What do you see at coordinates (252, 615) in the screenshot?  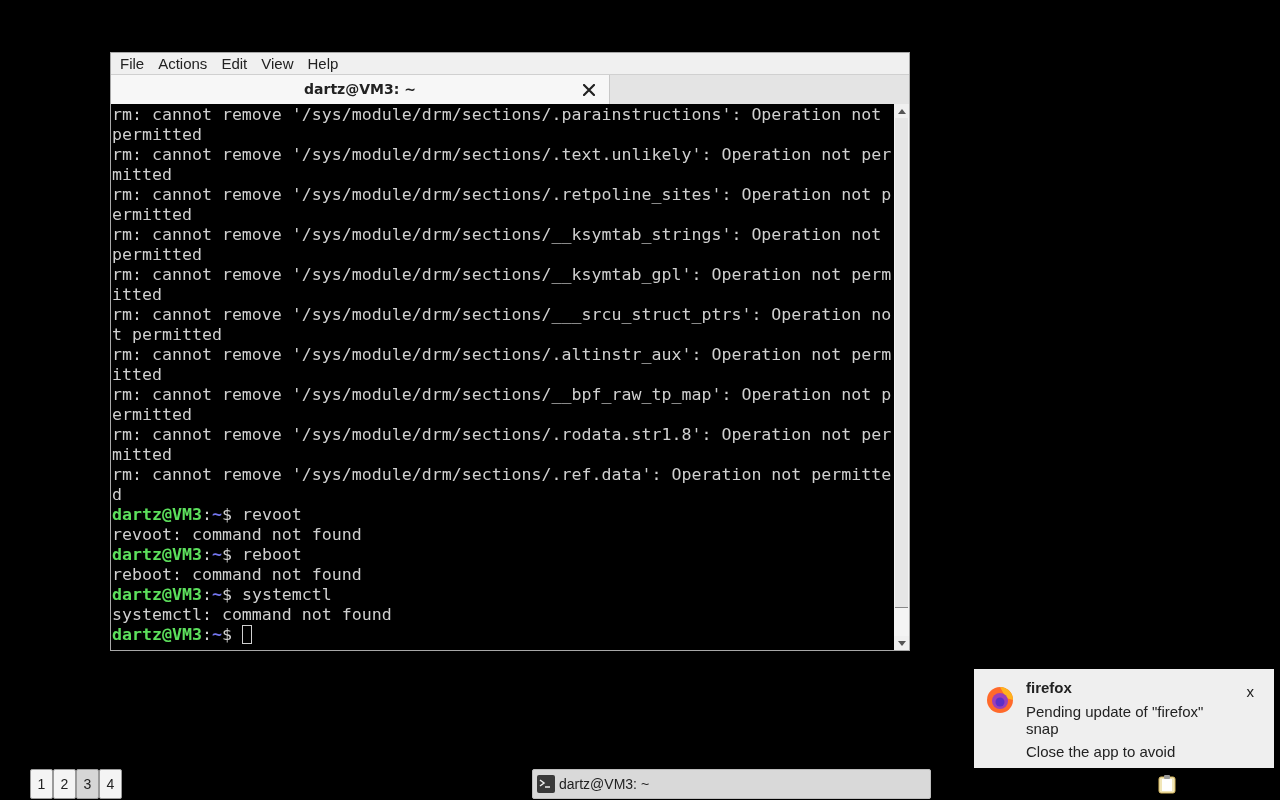 I see `output-line: systemctl: command not found` at bounding box center [252, 615].